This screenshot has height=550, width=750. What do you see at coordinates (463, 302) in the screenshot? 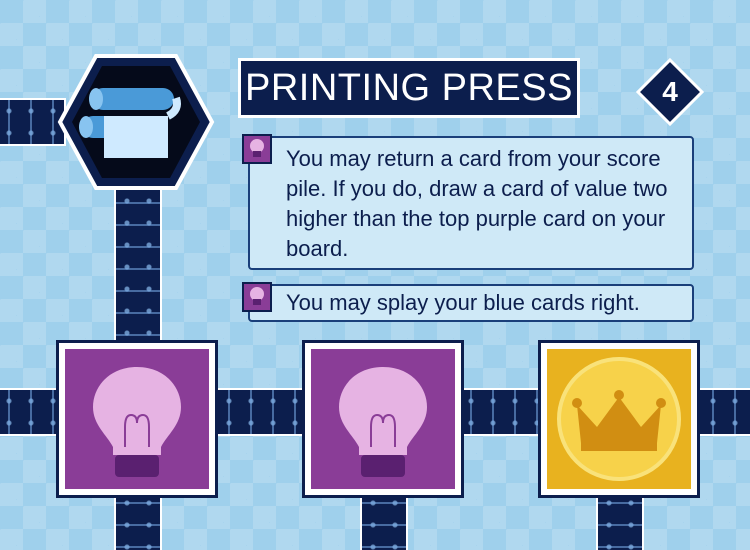
I see `dogma-text-2: You may splay your blue cards right.` at bounding box center [463, 302].